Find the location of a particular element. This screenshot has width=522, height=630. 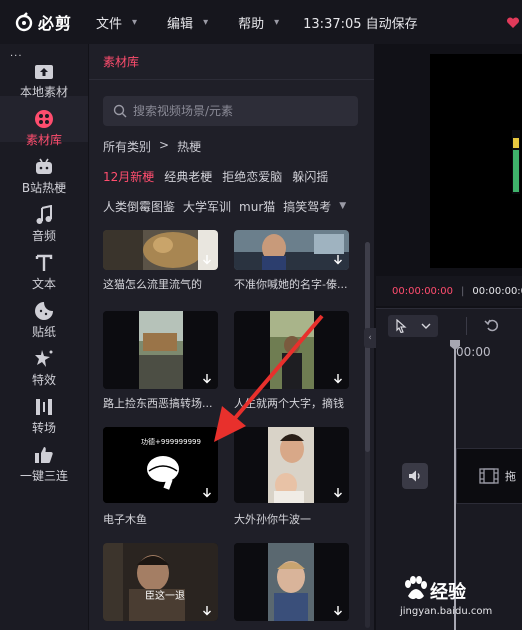

nav-local-material: 本地素材 is located at coordinates (44, 80).